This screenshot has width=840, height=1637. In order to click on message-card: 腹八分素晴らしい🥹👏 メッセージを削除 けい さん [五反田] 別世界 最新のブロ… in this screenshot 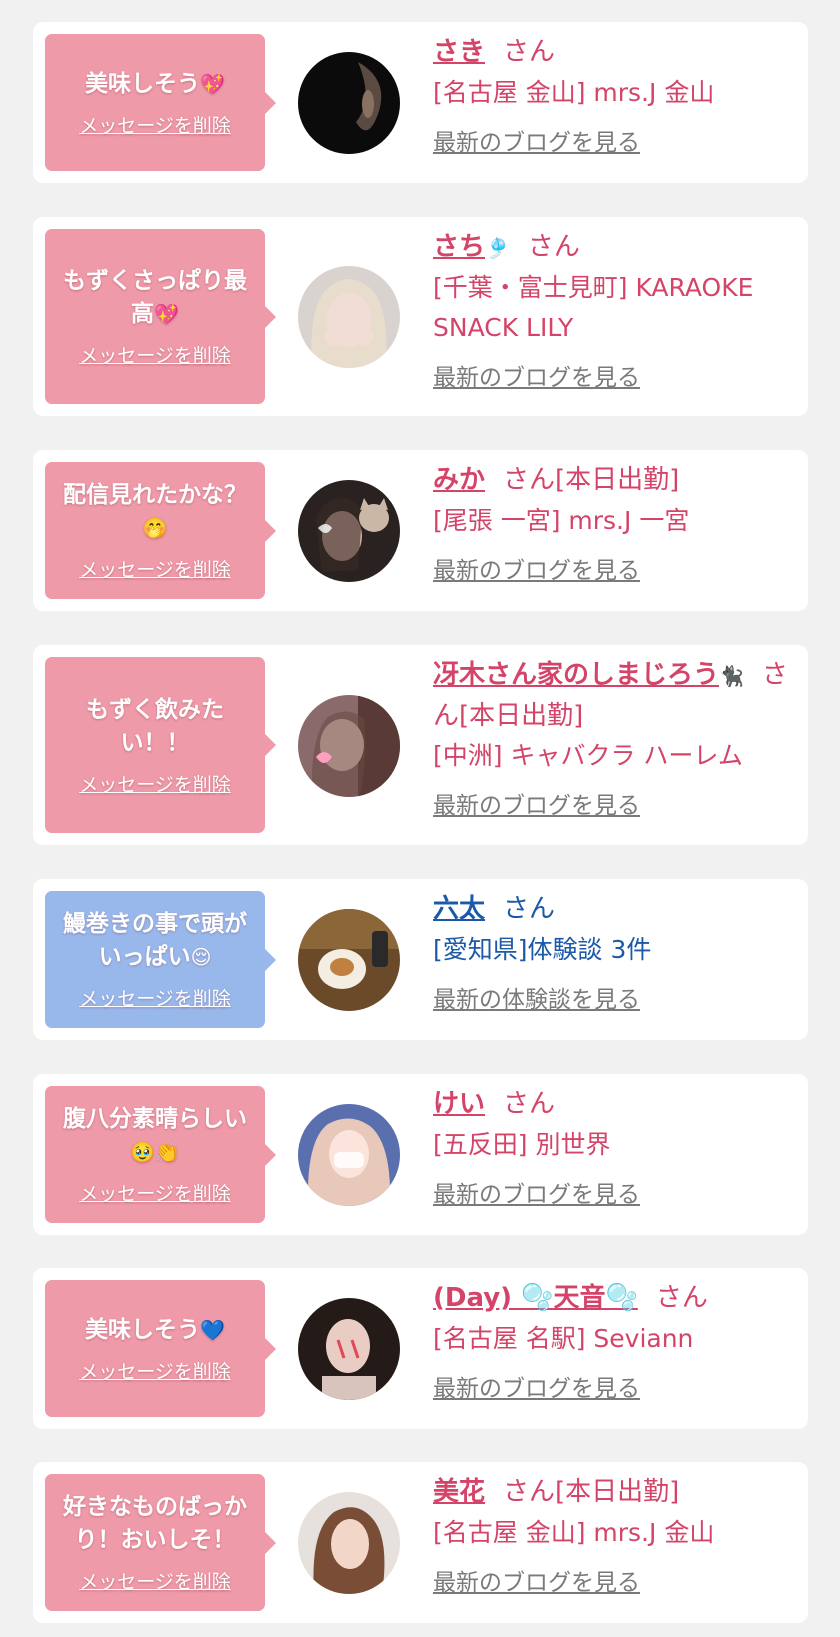, I will do `click(420, 1154)`.